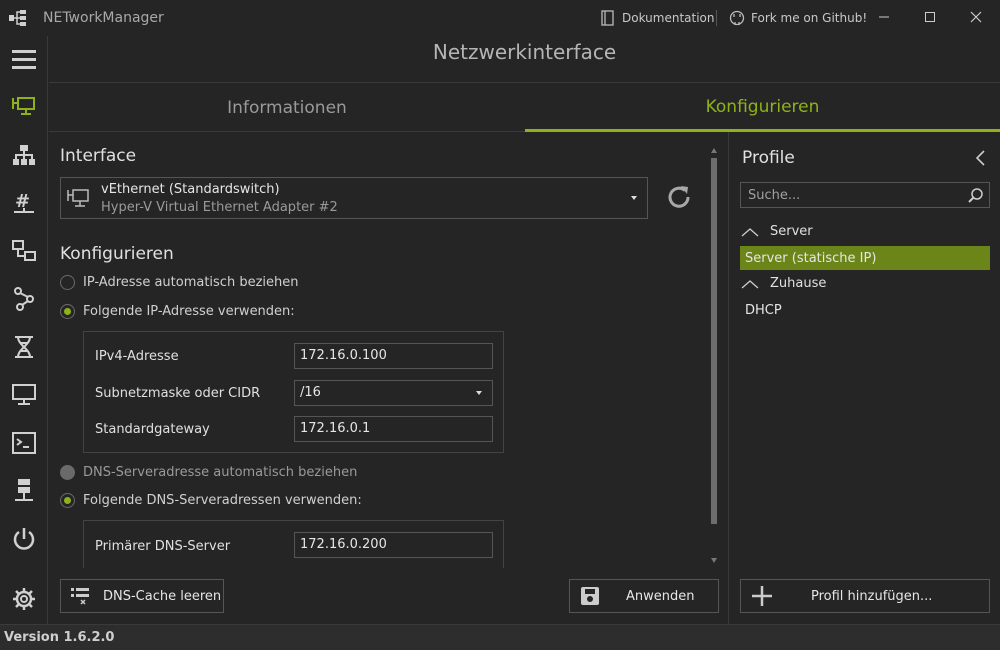 This screenshot has height=650, width=1000. What do you see at coordinates (80, 596) in the screenshot?
I see `broom-icon` at bounding box center [80, 596].